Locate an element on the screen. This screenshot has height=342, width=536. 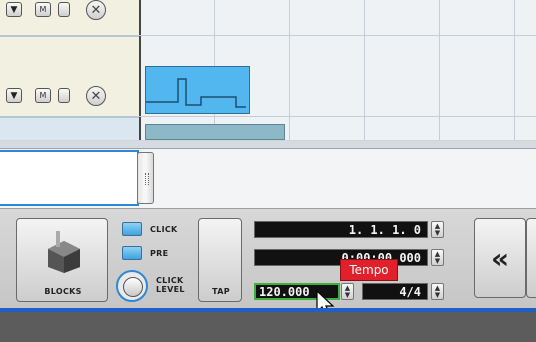
blocks-label: BLOCKS is located at coordinates (63, 291).